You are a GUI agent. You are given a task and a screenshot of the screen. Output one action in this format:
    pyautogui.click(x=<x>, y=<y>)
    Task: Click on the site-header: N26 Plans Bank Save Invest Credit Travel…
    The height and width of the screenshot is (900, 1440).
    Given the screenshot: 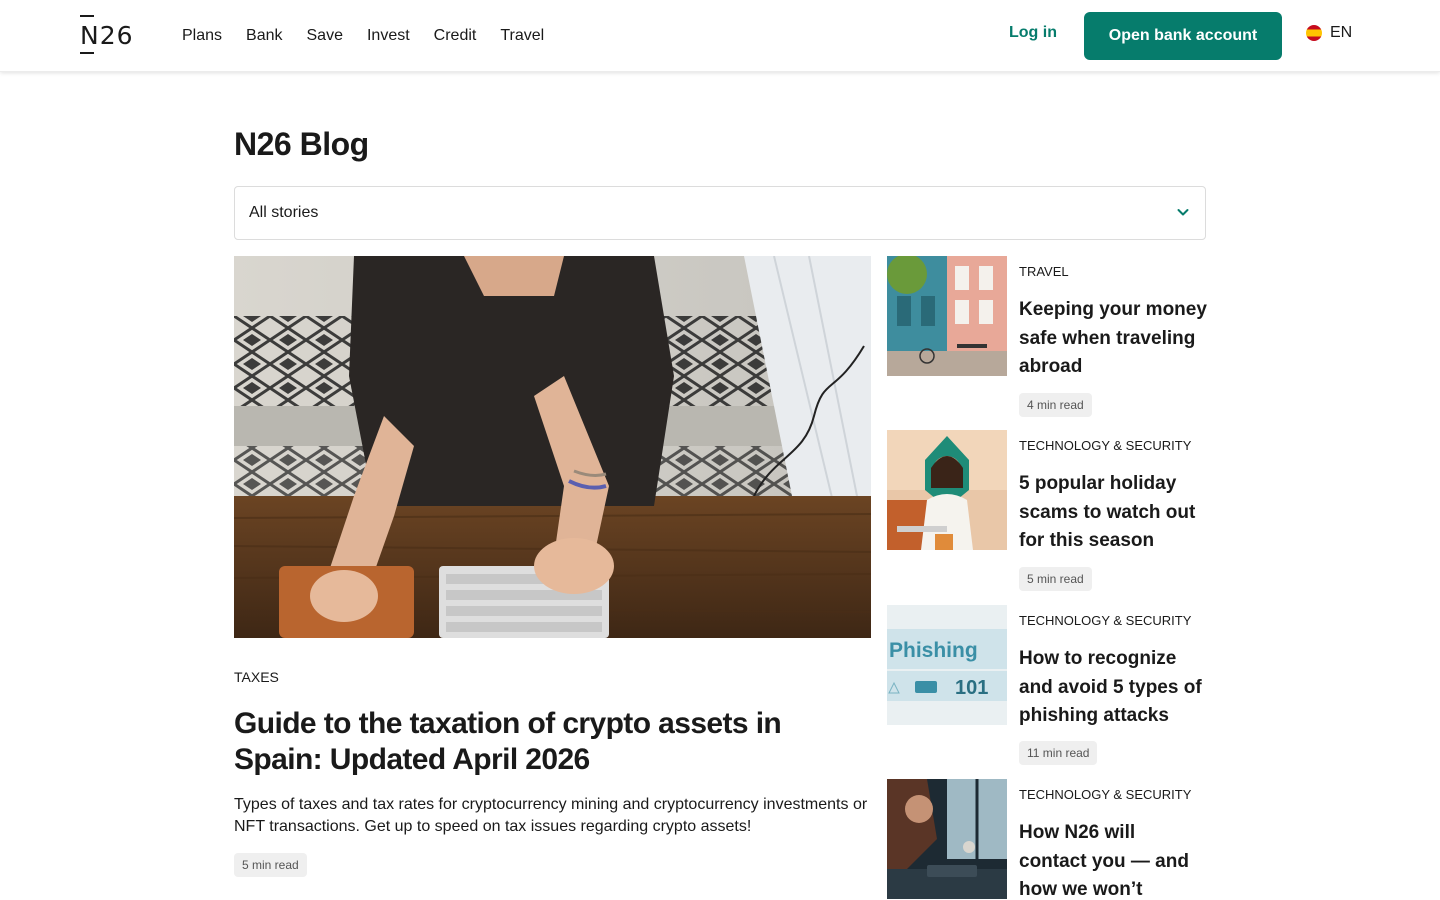 What is the action you would take?
    pyautogui.click(x=720, y=36)
    